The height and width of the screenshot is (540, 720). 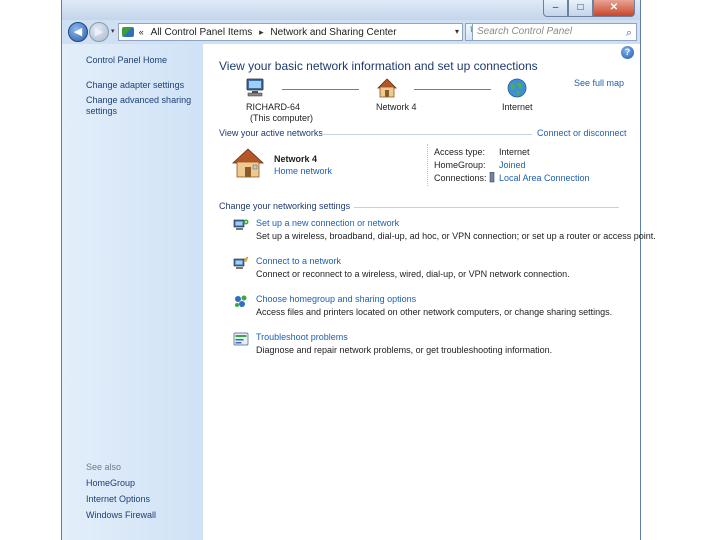 I want to click on wired-connection-icon, so click(x=492, y=177).